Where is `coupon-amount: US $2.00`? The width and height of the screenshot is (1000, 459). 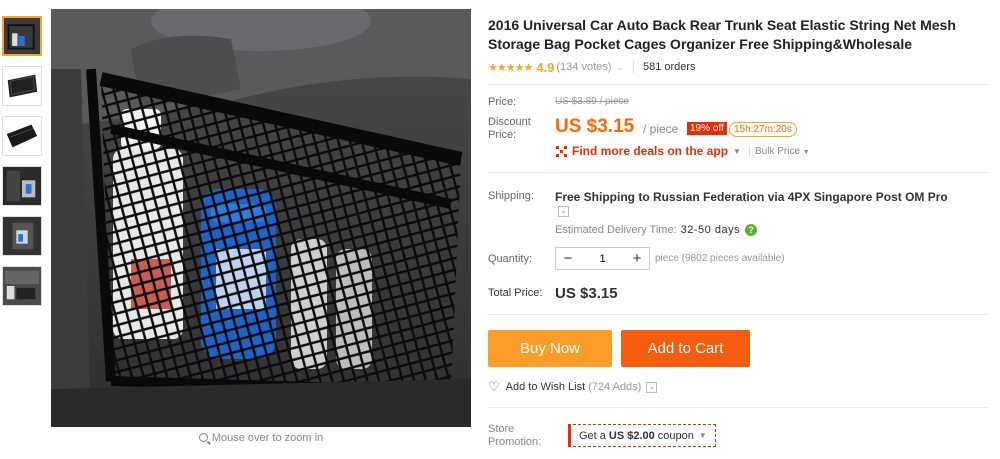
coupon-amount: US $2.00 is located at coordinates (631, 435).